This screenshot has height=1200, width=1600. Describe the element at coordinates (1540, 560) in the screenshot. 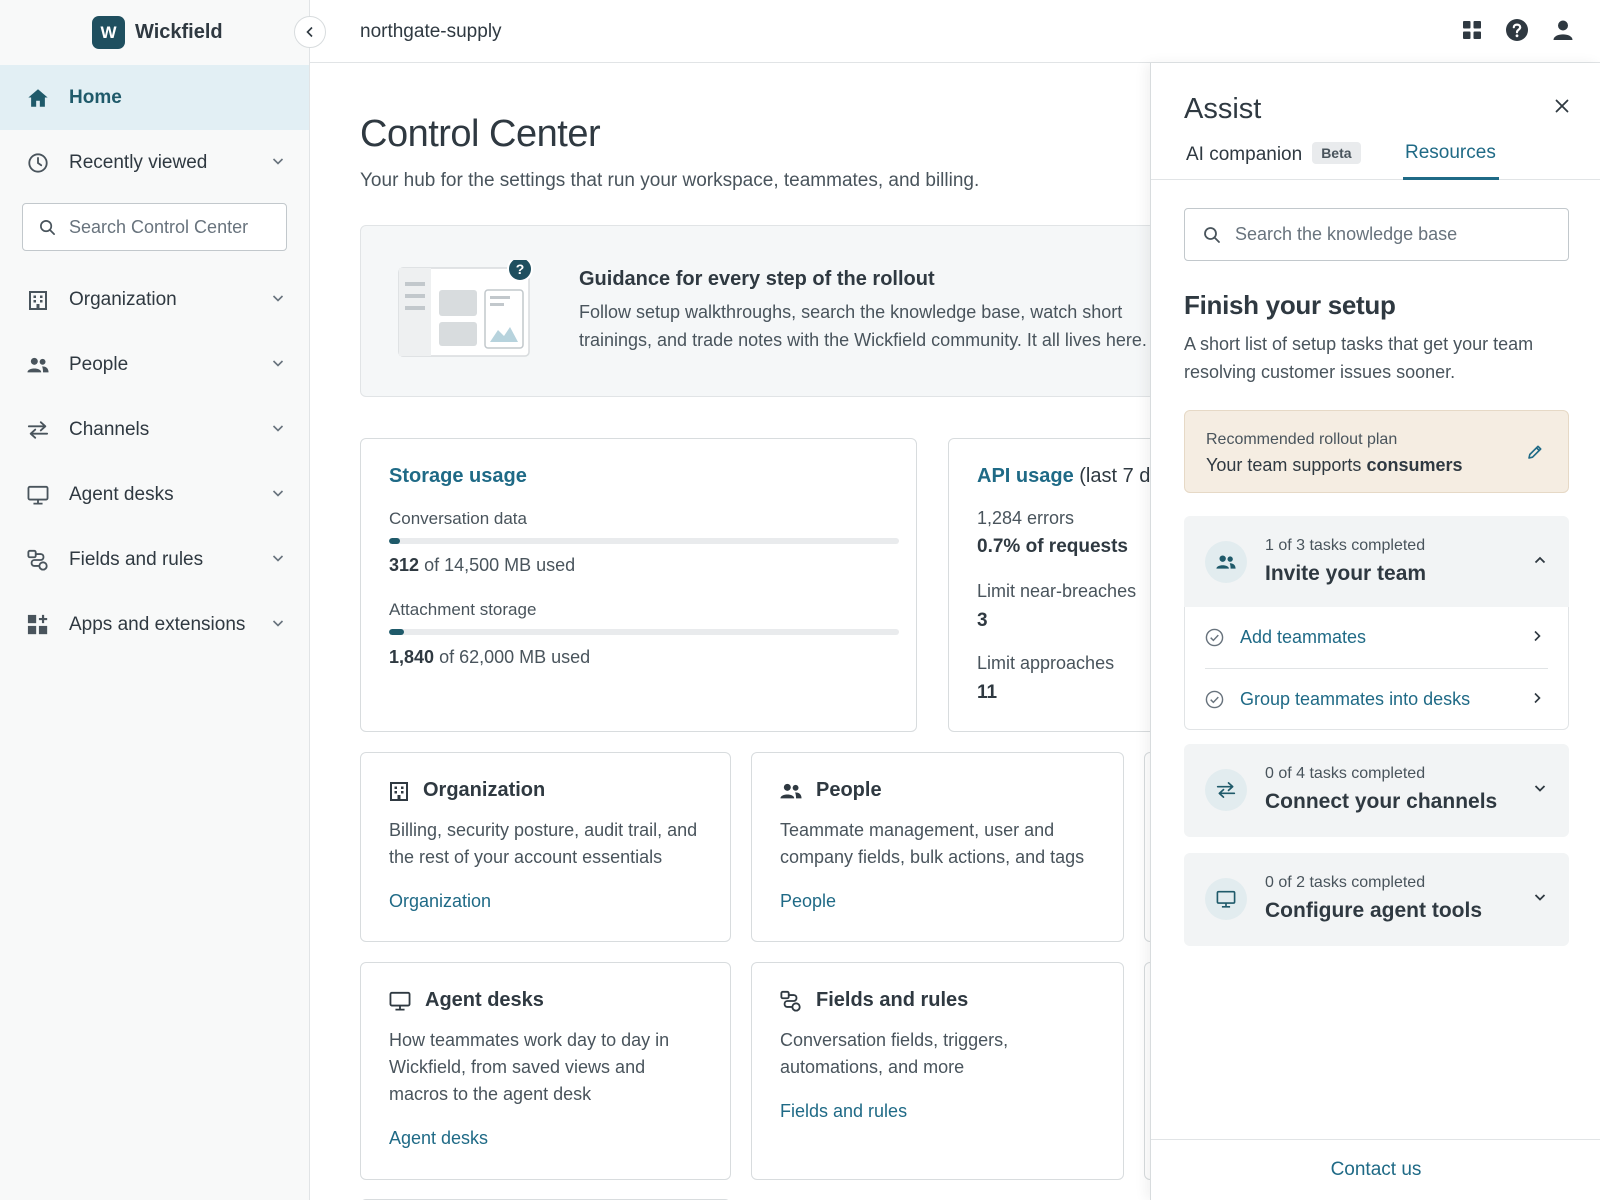

I see `chevron-up-icon` at that location.